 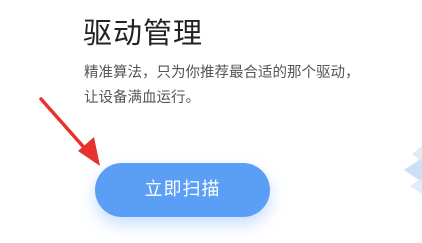 What do you see at coordinates (182, 190) in the screenshot?
I see `scan-now-button: 立即扫描` at bounding box center [182, 190].